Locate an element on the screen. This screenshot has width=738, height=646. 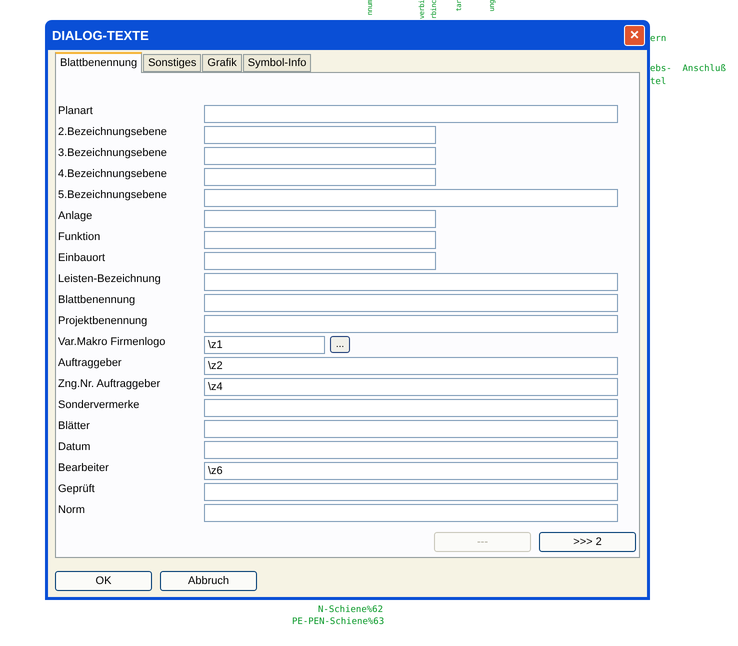
canvas-label: ebs- Anschluß is located at coordinates (688, 69).